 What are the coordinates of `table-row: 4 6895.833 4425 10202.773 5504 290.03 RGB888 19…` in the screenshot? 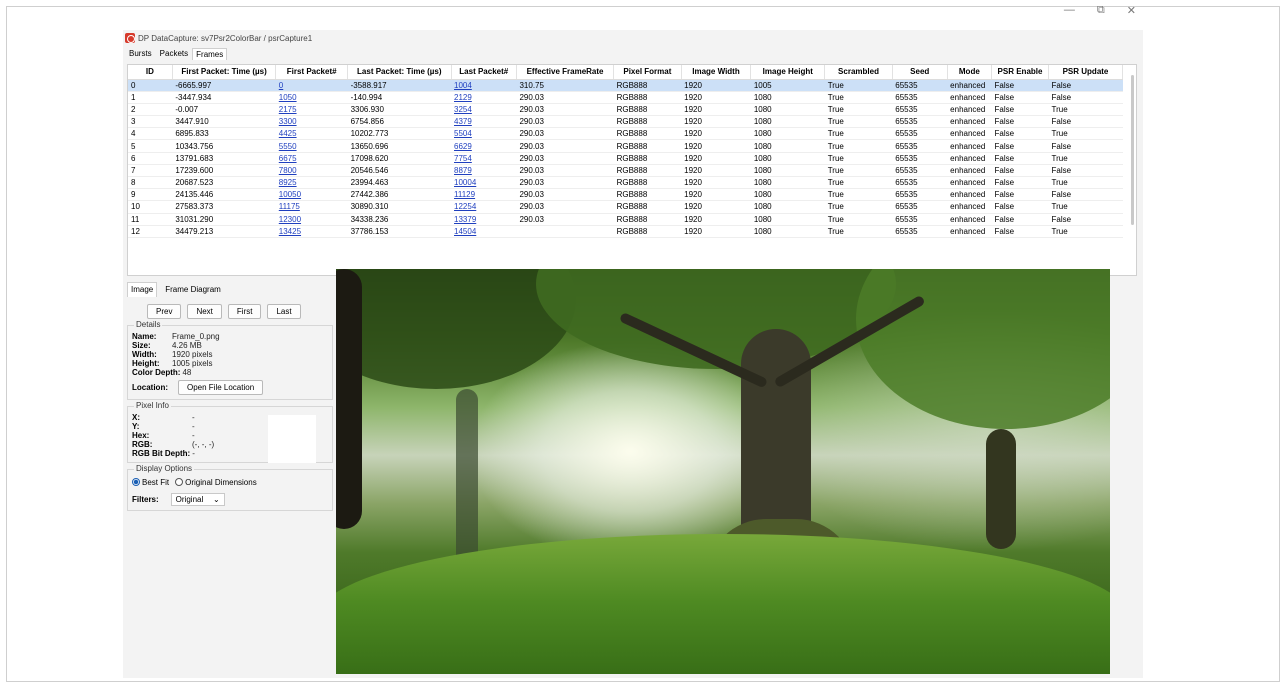 It's located at (625, 134).